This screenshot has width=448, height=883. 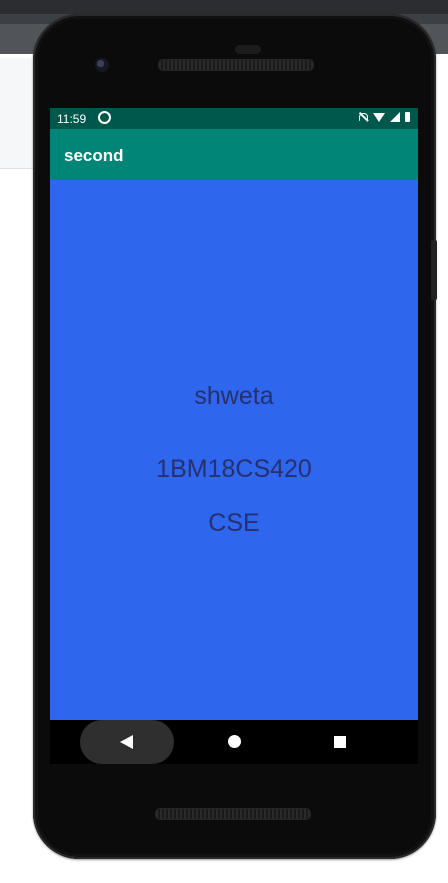 I want to click on bottom-speaker-grille, so click(x=233, y=814).